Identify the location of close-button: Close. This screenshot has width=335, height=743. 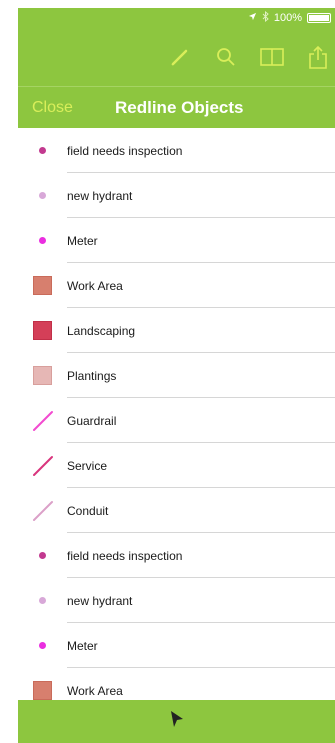
(52, 108).